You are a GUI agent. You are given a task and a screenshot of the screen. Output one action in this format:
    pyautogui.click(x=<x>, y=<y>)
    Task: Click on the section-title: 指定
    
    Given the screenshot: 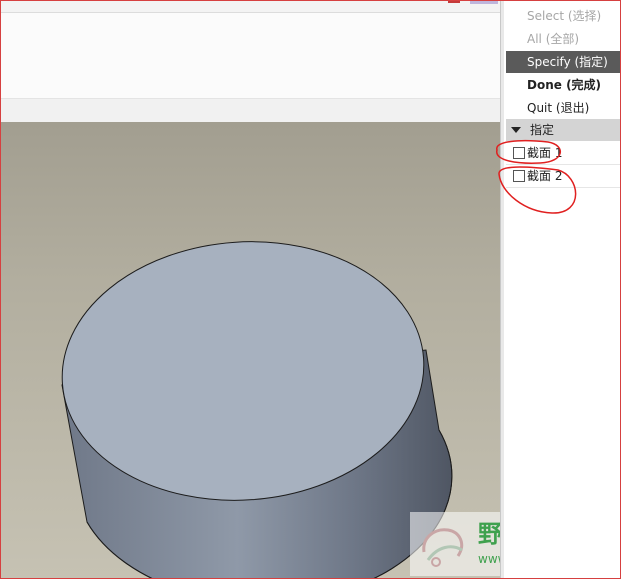 What is the action you would take?
    pyautogui.click(x=542, y=130)
    